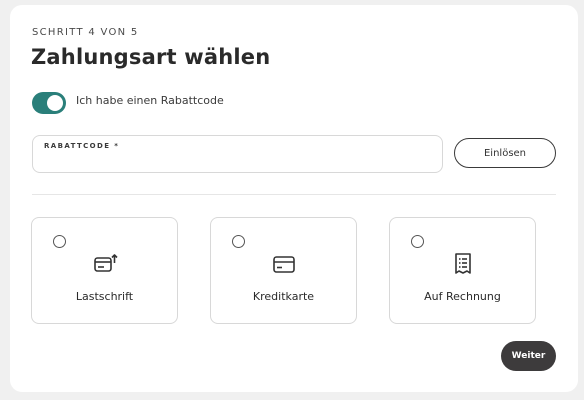 This screenshot has width=584, height=400. Describe the element at coordinates (104, 296) in the screenshot. I see `payment-option-label: Lastschrift` at that location.